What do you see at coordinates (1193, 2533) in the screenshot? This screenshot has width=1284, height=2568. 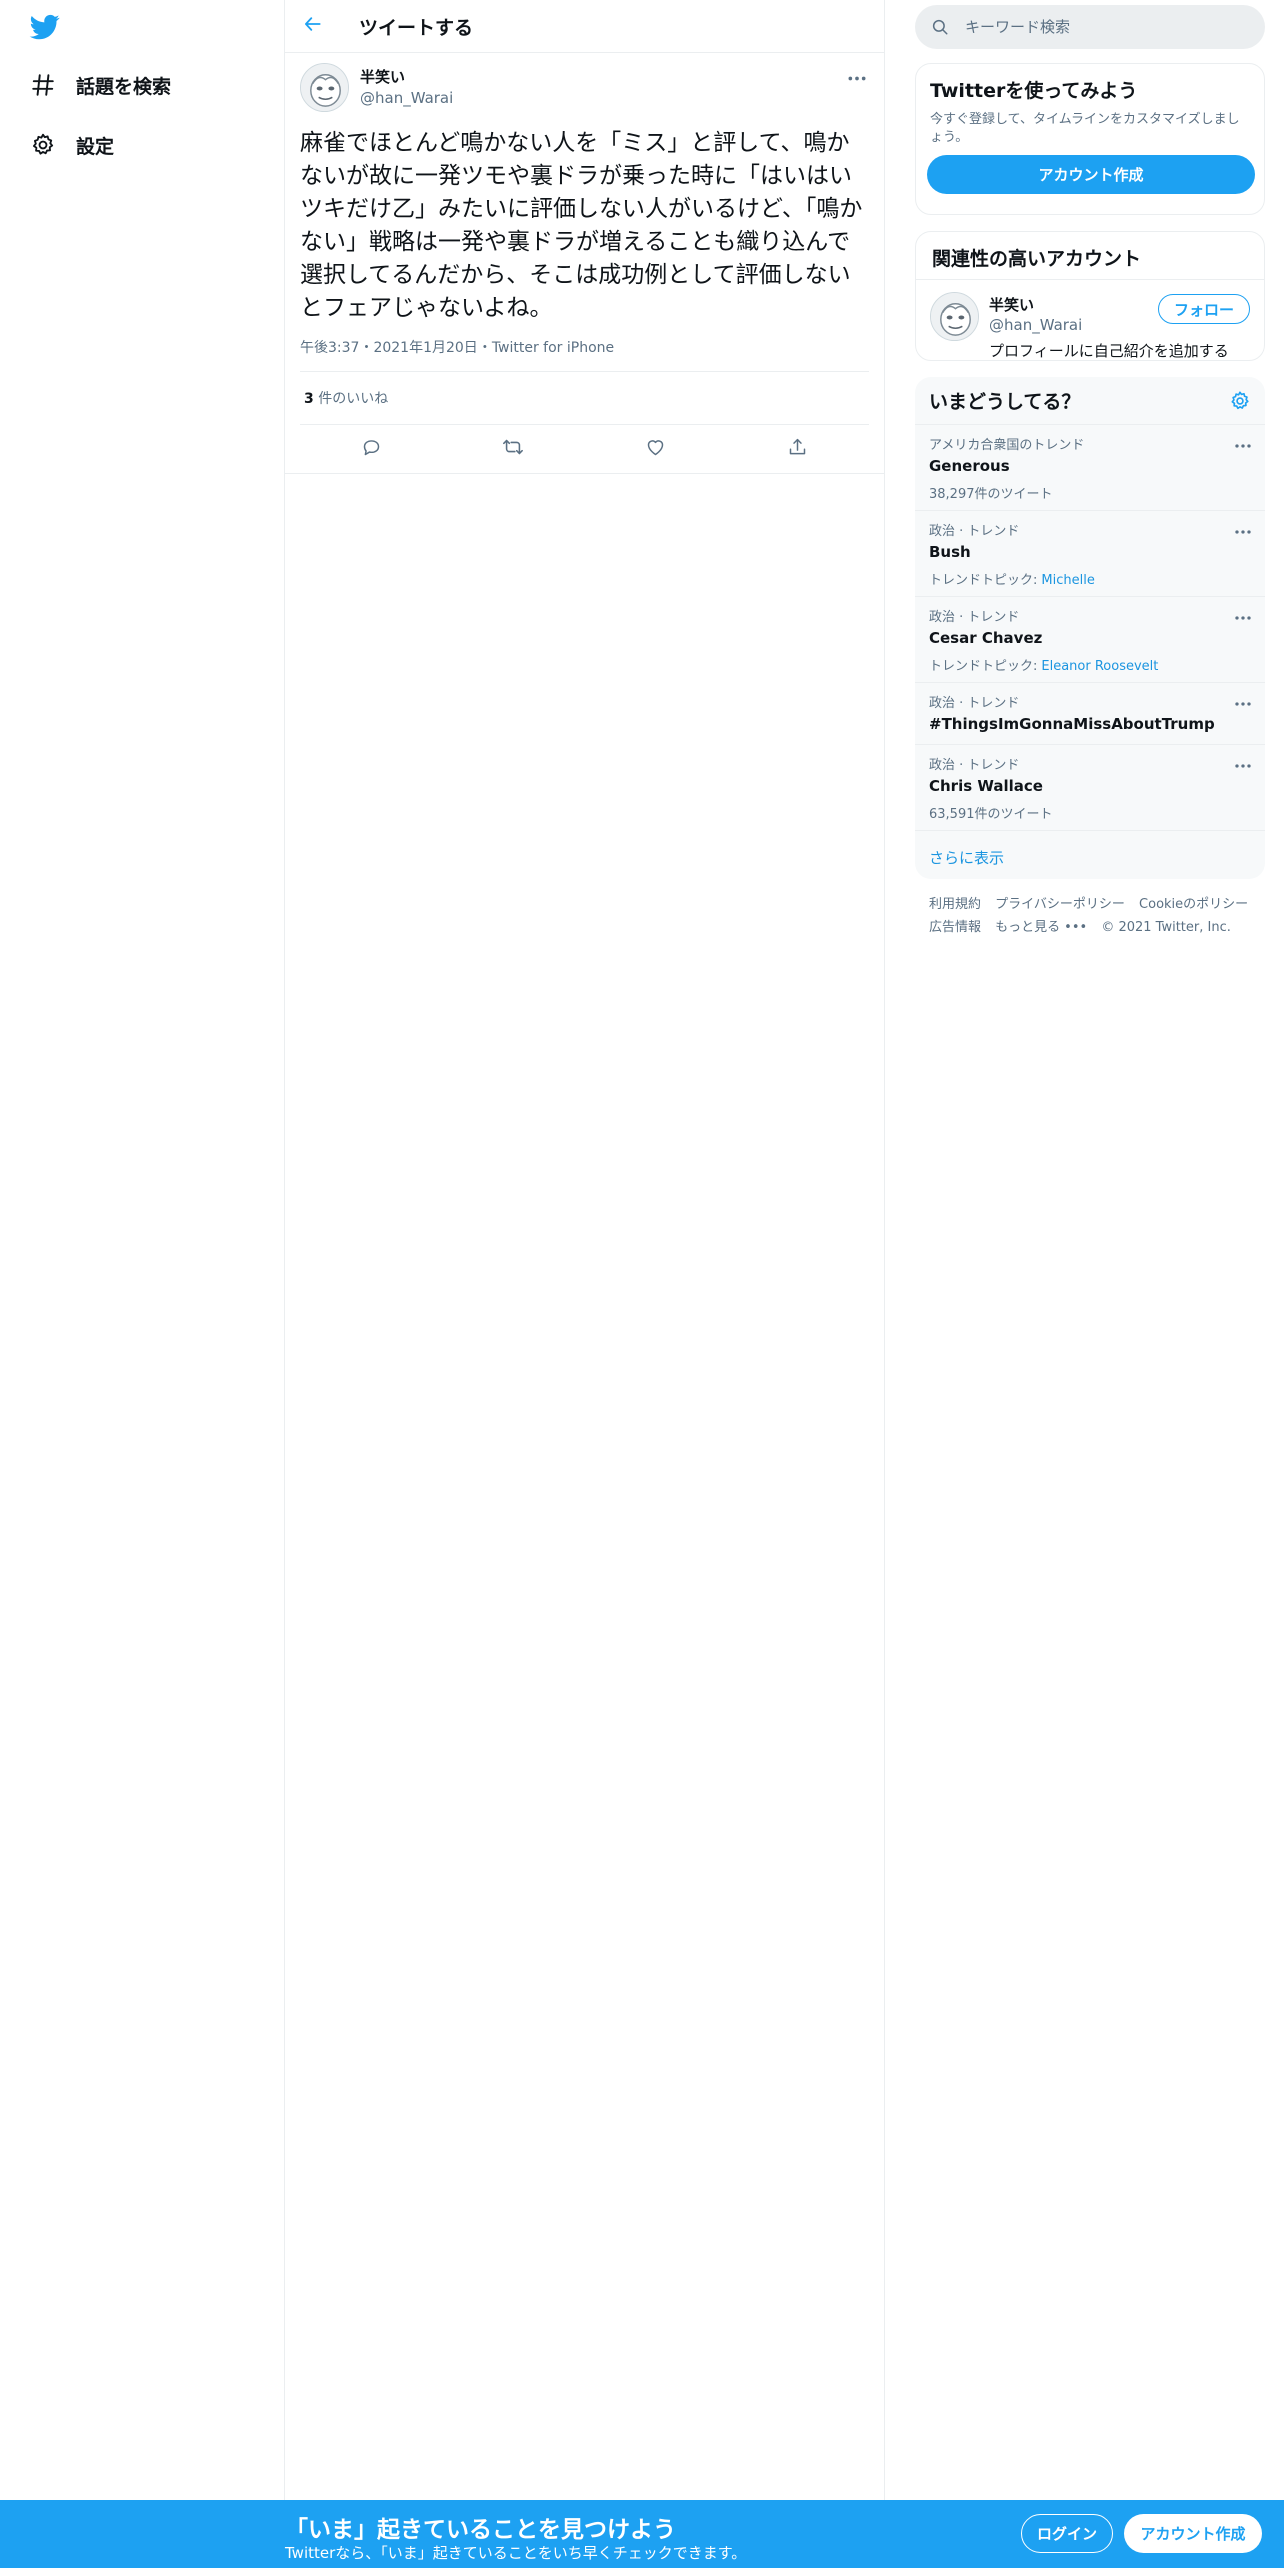 I see `banner-create-account-button: アカウント作成` at bounding box center [1193, 2533].